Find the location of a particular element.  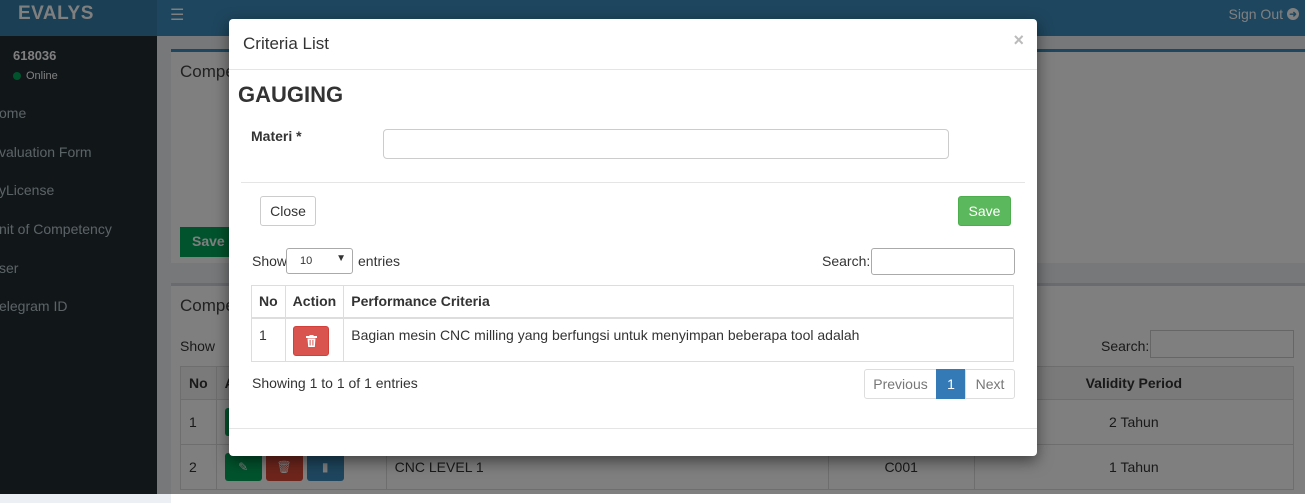

table-info: Showing 1 to 1 of 1 entries is located at coordinates (335, 383).